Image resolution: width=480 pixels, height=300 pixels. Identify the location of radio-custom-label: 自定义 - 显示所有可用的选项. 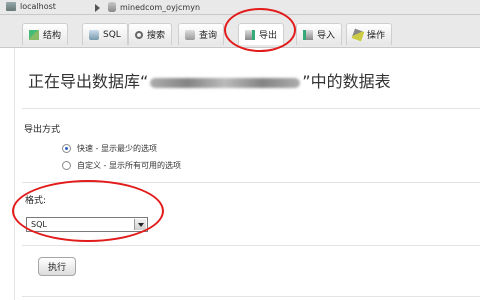
(129, 165).